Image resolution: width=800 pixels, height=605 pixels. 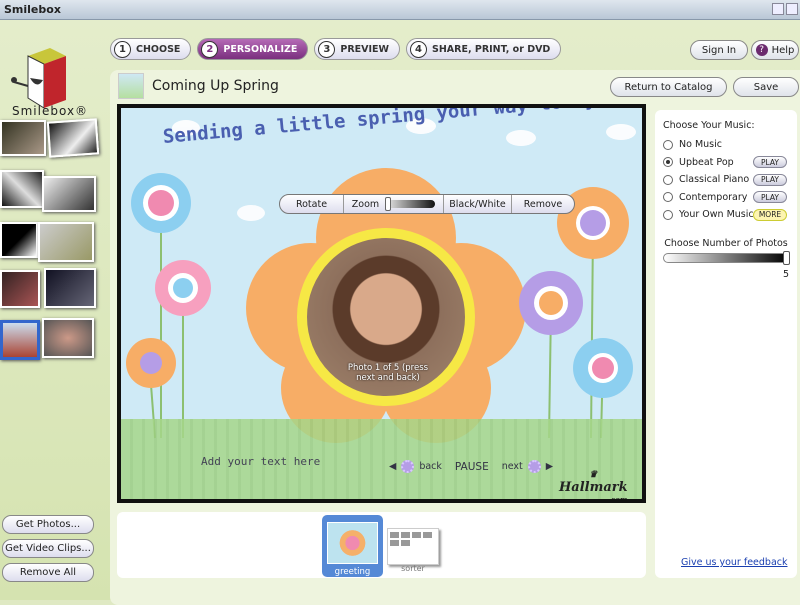 I want to click on sorter-label: sorter, so click(x=413, y=568).